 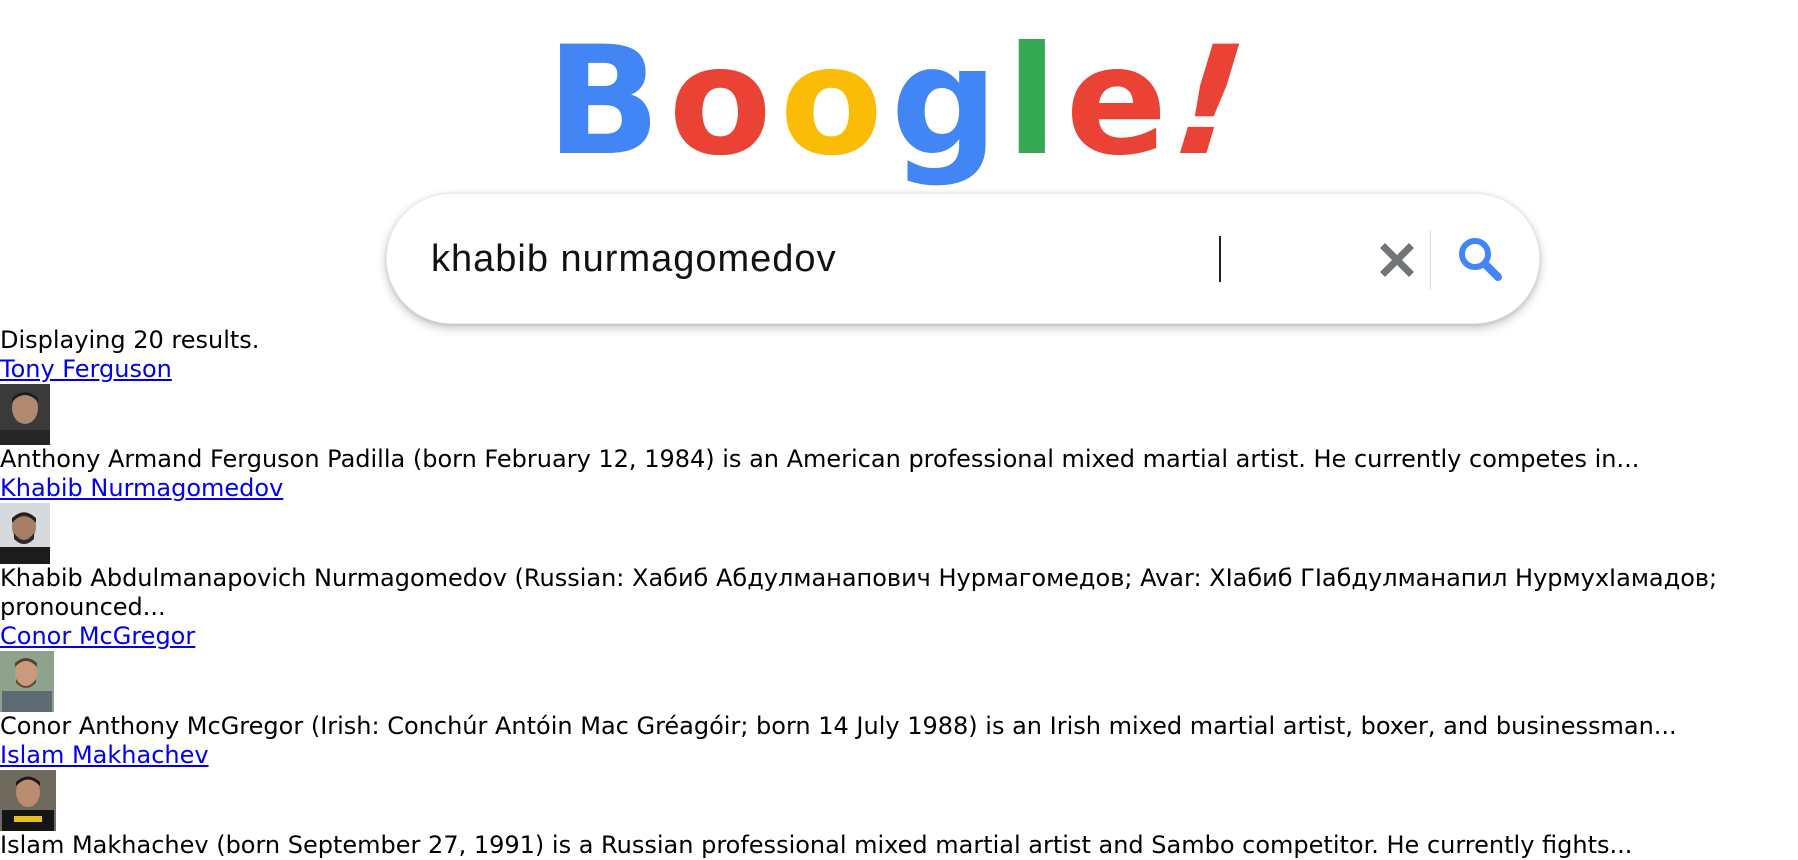 I want to click on logo-letter-e: e, so click(x=1120, y=102).